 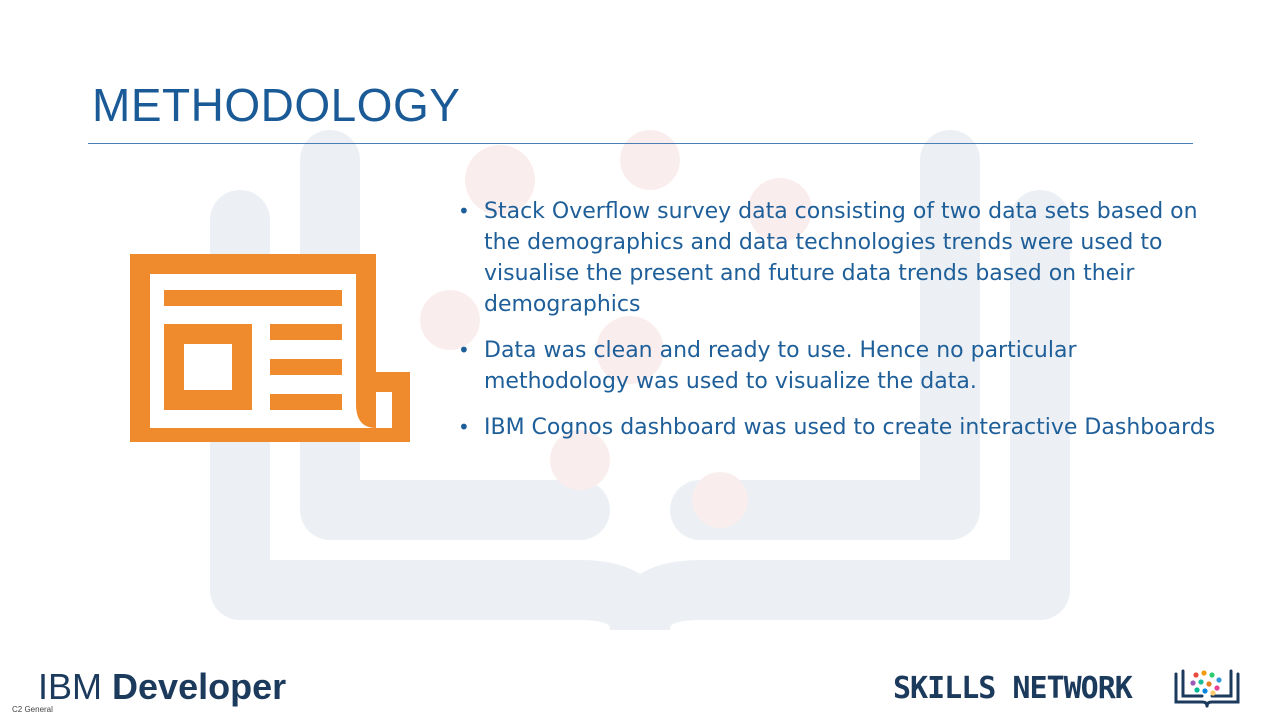 I want to click on title-divider, so click(x=640, y=143).